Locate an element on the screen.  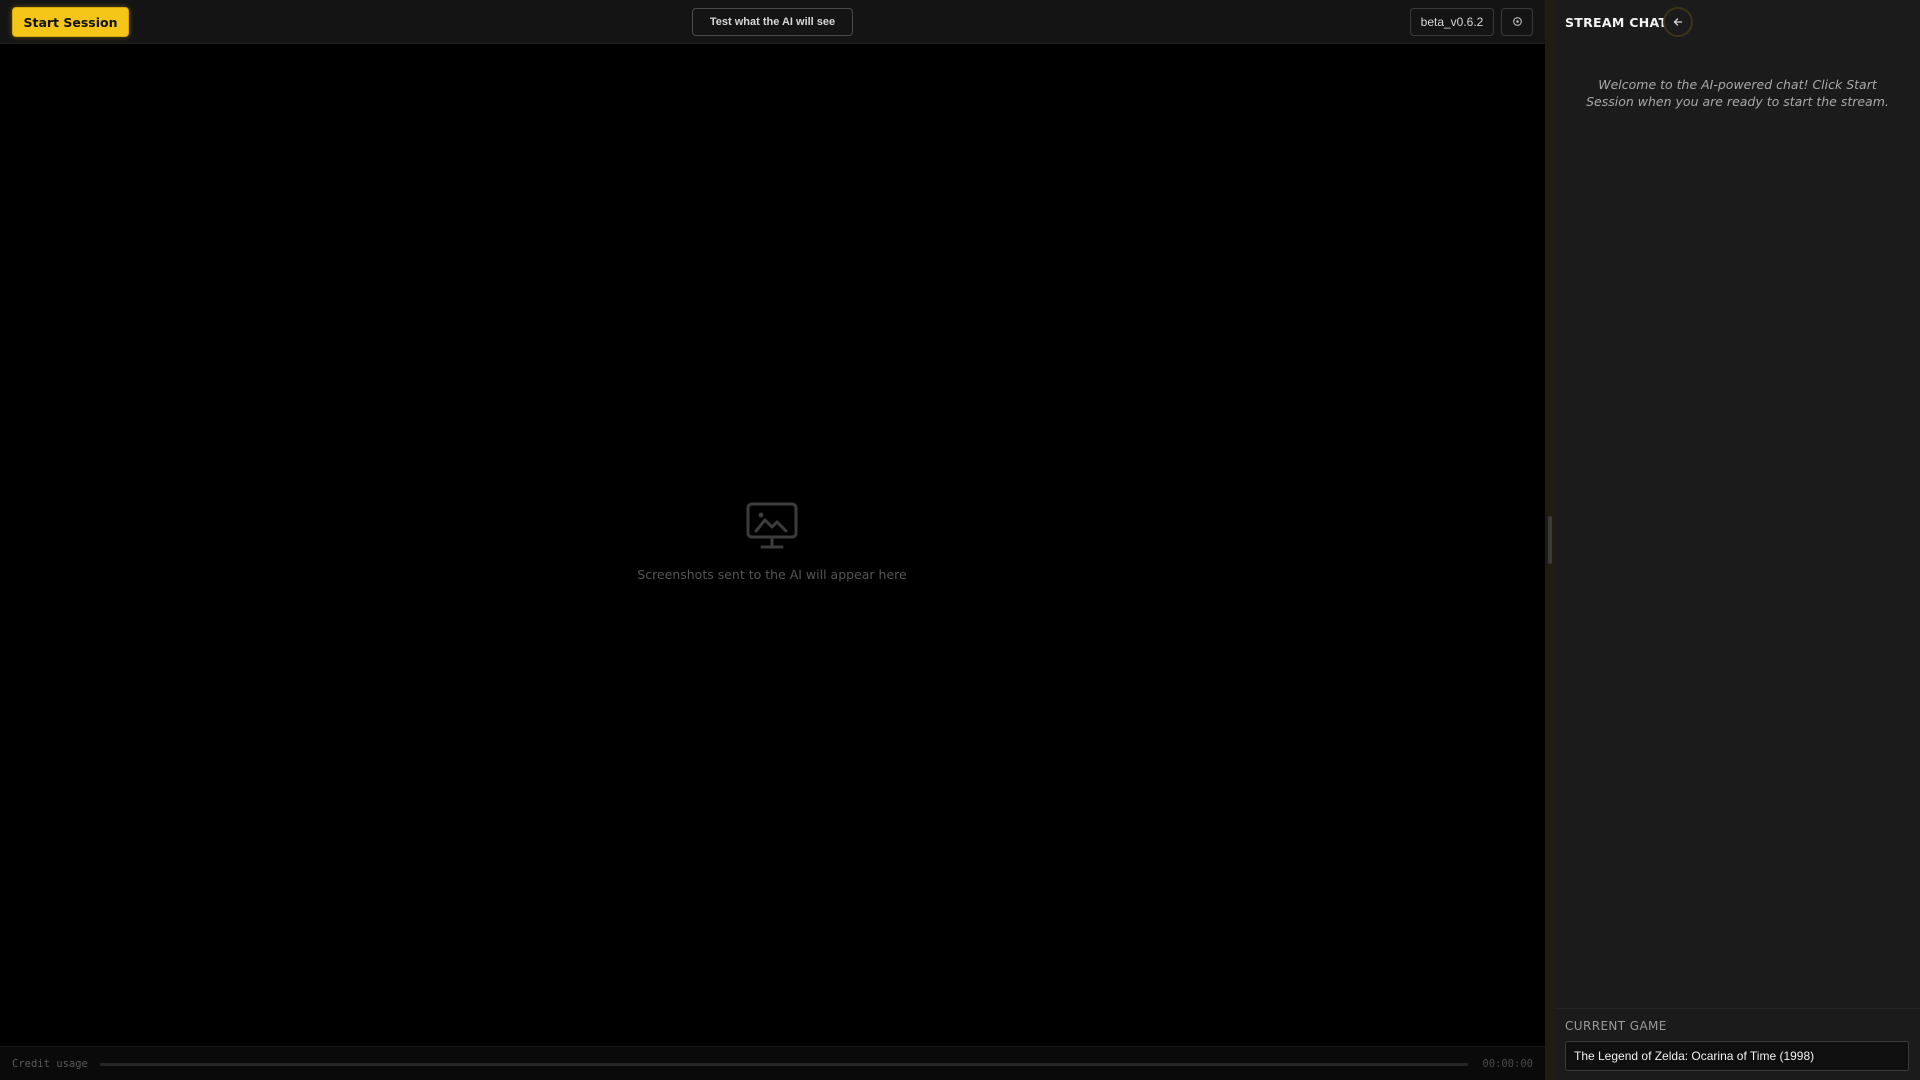
divider-drag-handle is located at coordinates (1550, 540).